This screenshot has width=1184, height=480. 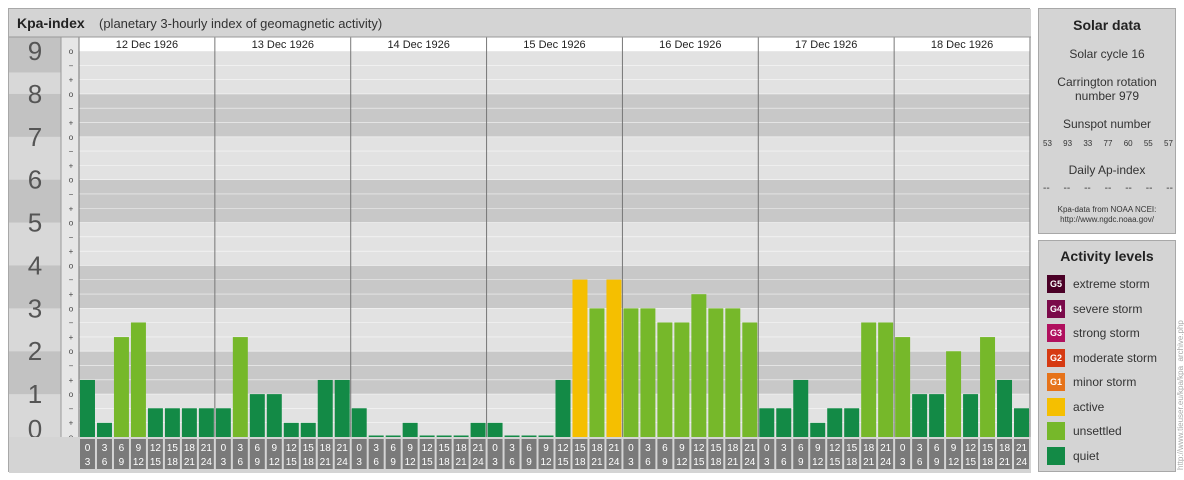 I want to click on sunspot-value: 60, so click(x=1128, y=143).